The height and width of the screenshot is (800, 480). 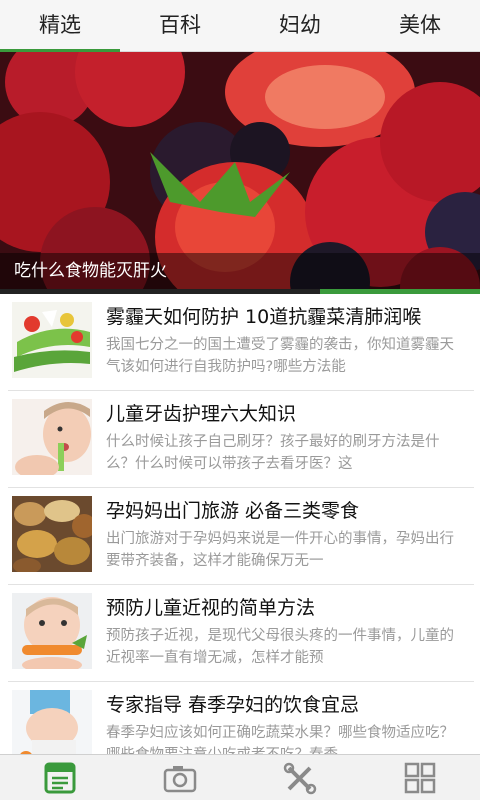 I want to click on bottom-nav-bar, so click(x=240, y=777).